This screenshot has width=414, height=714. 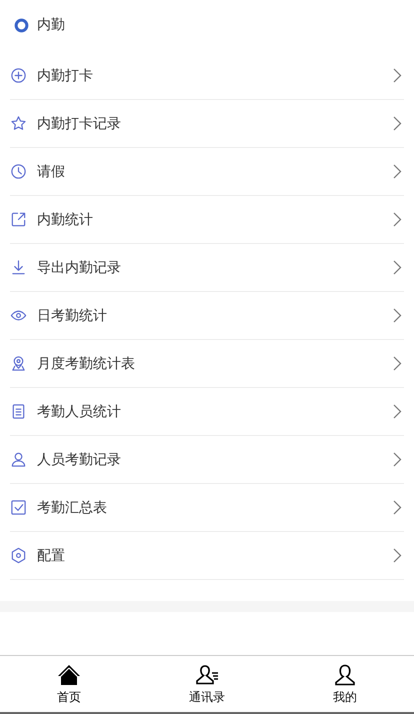 I want to click on tab-label: 通讯录, so click(x=207, y=697).